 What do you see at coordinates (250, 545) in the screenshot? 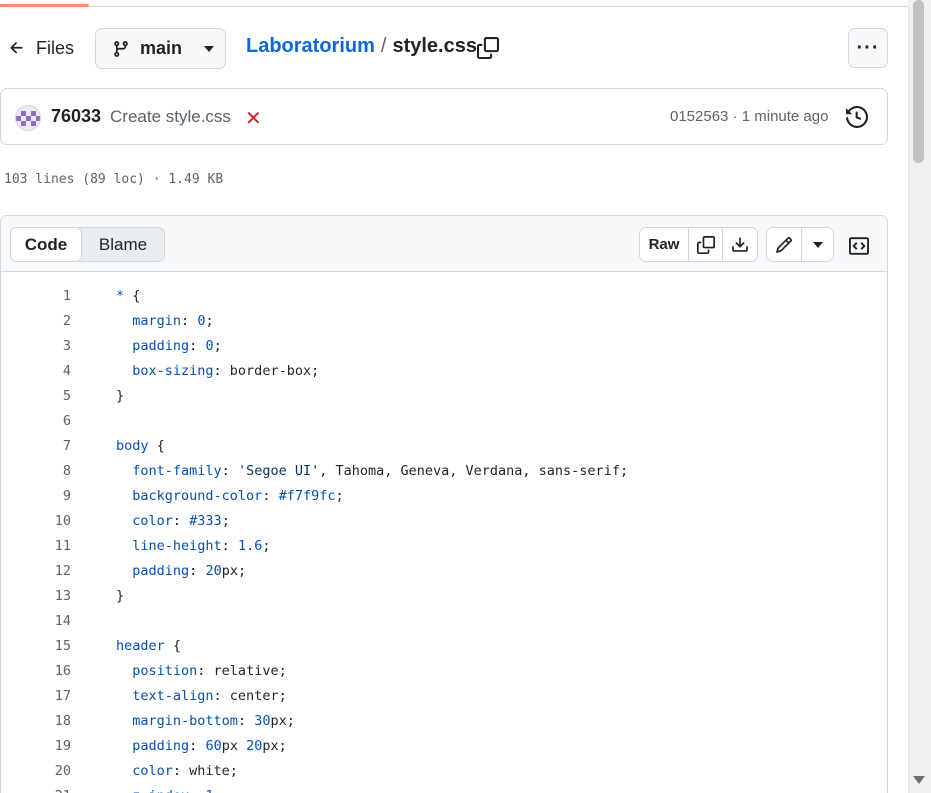
I see `code-token: 1.6` at bounding box center [250, 545].